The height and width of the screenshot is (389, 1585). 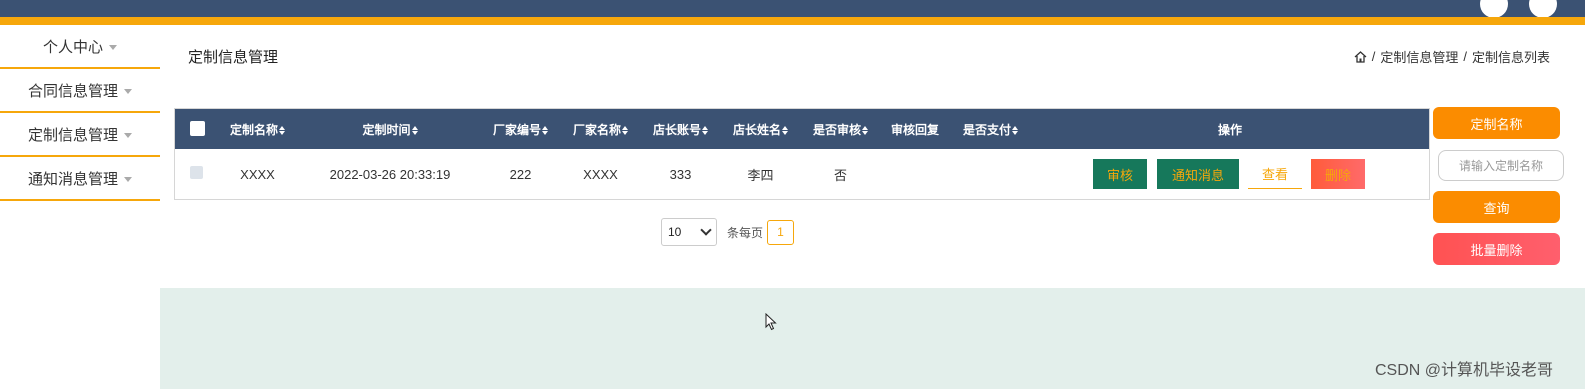 I want to click on column-header-time: 定制时间, so click(x=390, y=129).